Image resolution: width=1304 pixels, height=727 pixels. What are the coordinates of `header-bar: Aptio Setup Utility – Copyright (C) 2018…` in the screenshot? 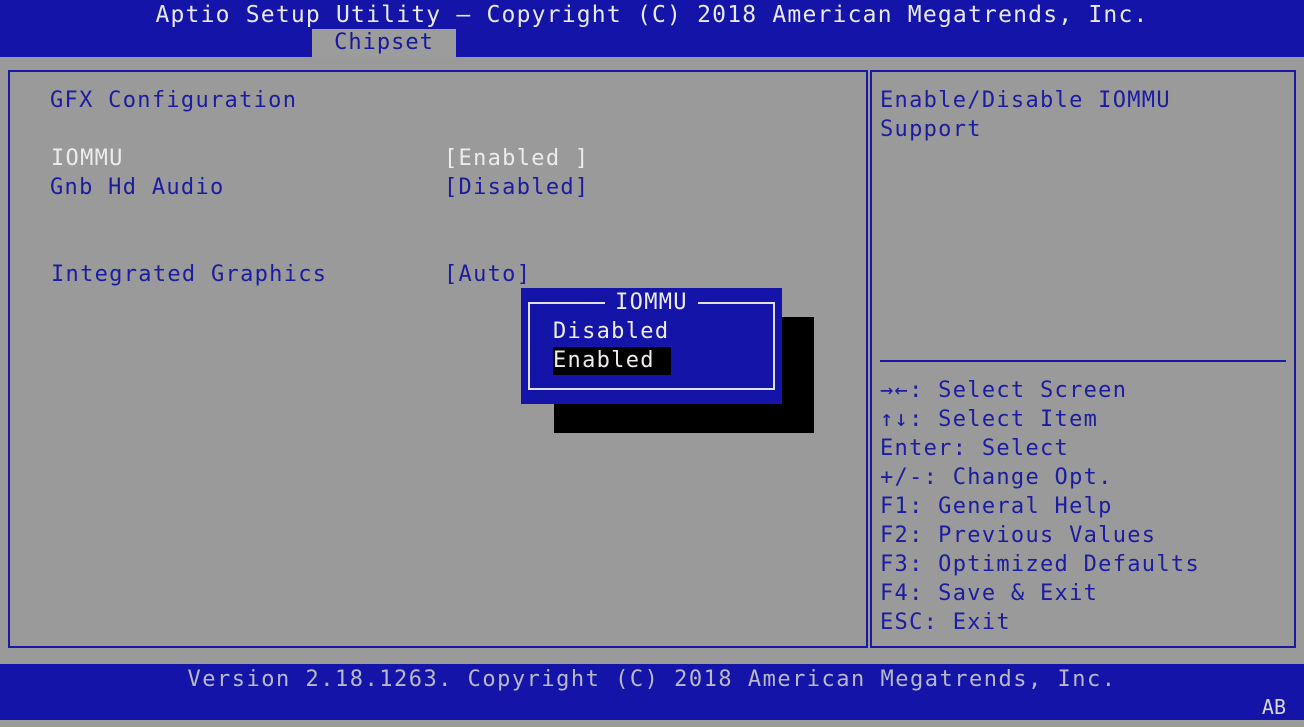 It's located at (652, 28).